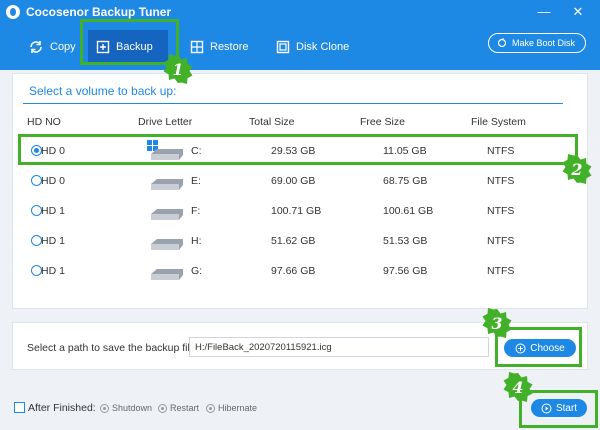 The height and width of the screenshot is (430, 600). What do you see at coordinates (196, 211) in the screenshot?
I see `row-letter: F:` at bounding box center [196, 211].